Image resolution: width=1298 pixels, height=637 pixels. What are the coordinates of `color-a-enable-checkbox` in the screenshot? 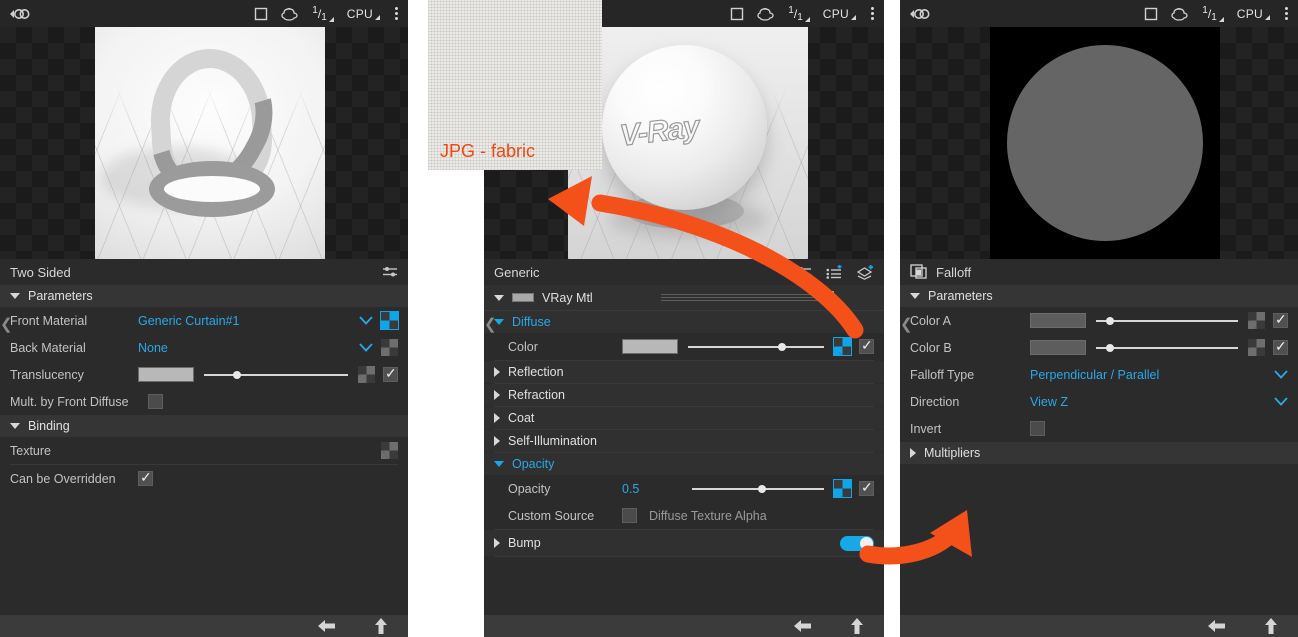 It's located at (1280, 319).